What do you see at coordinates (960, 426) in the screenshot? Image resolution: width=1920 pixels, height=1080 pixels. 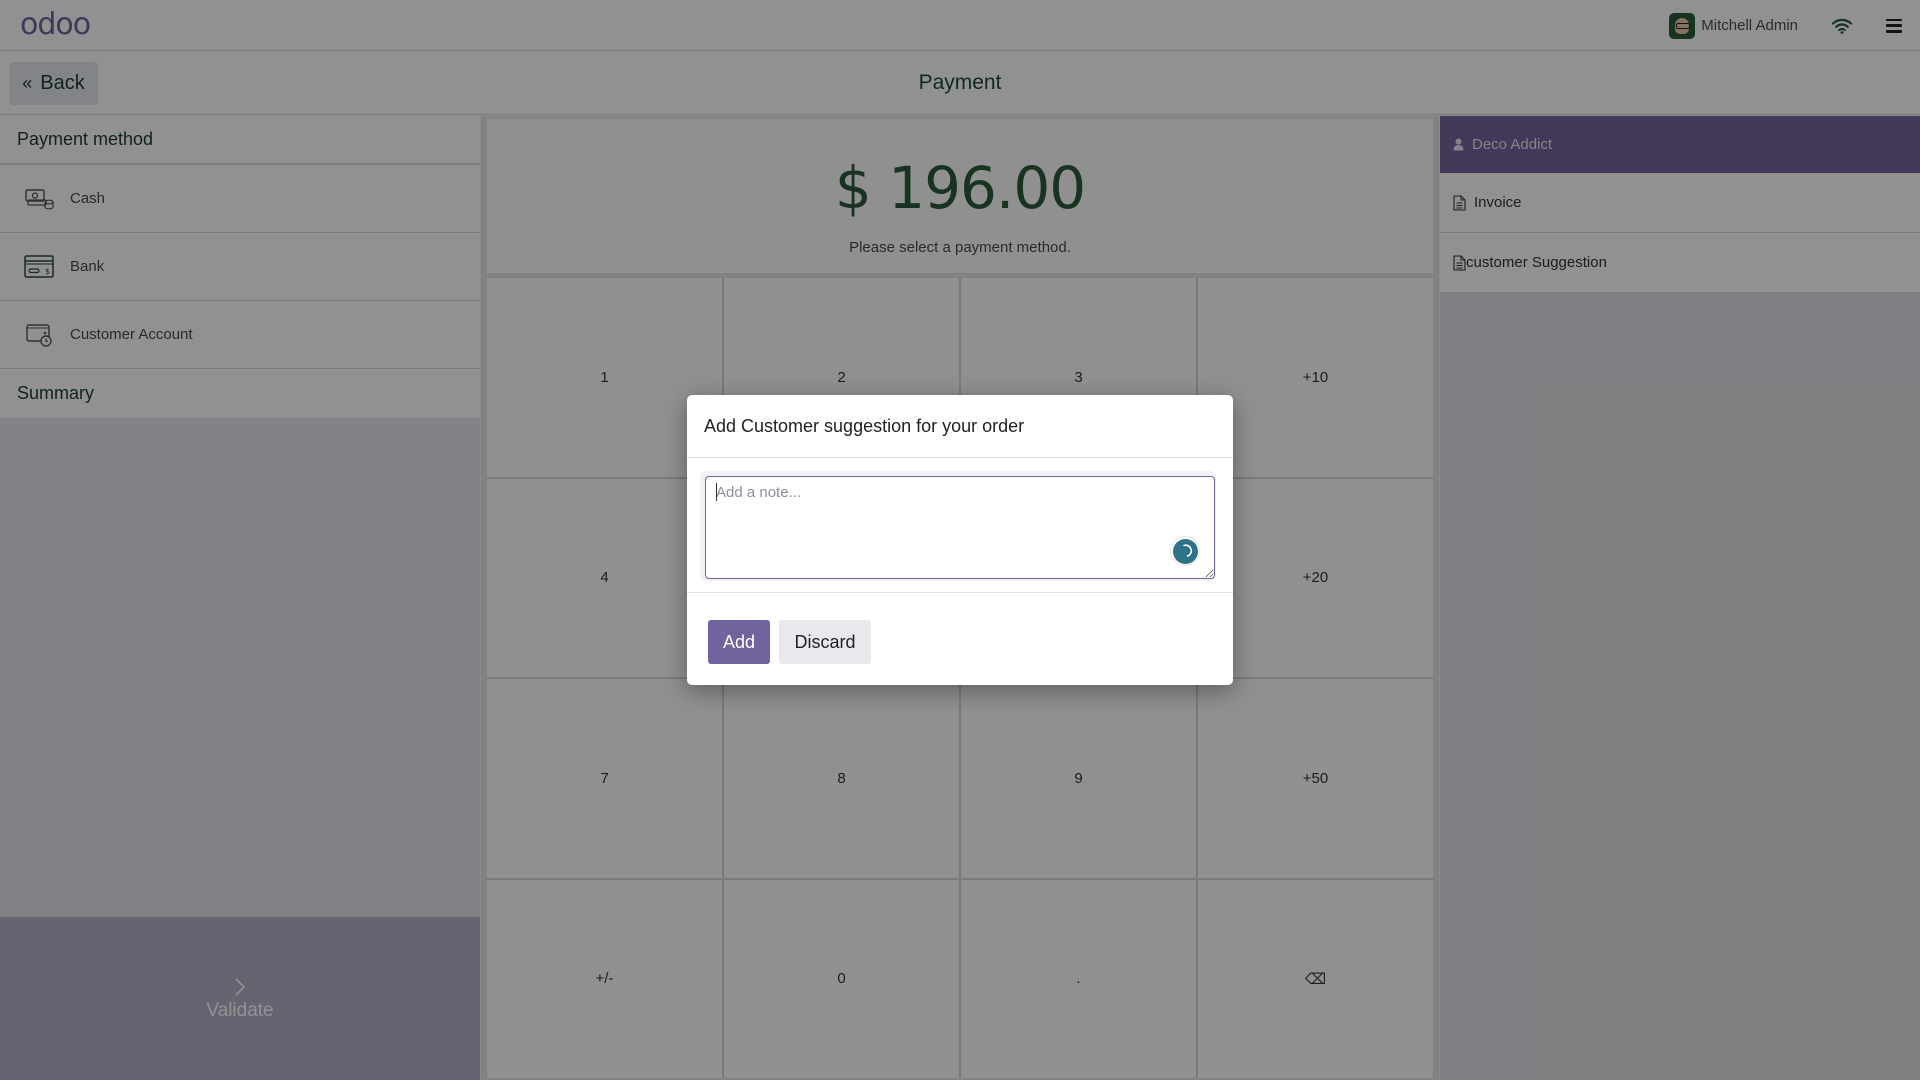 I see `dialog-title: Add Customer suggestion for your order` at bounding box center [960, 426].